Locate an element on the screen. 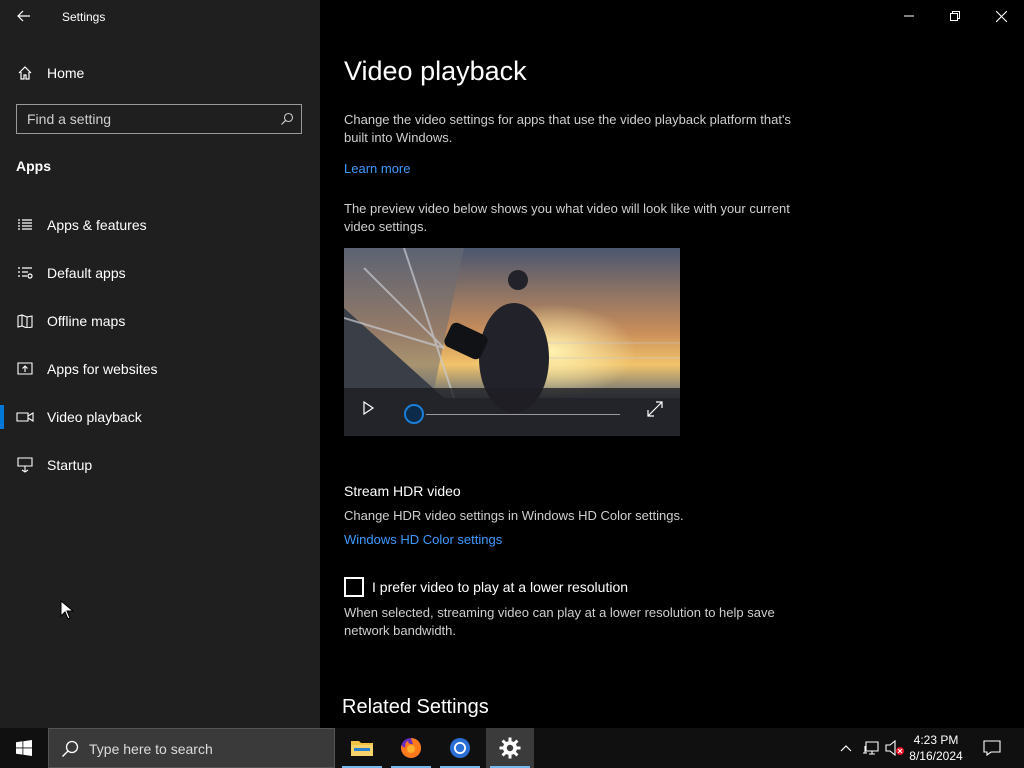 The width and height of the screenshot is (1024, 768). close-icon is located at coordinates (1001, 16).